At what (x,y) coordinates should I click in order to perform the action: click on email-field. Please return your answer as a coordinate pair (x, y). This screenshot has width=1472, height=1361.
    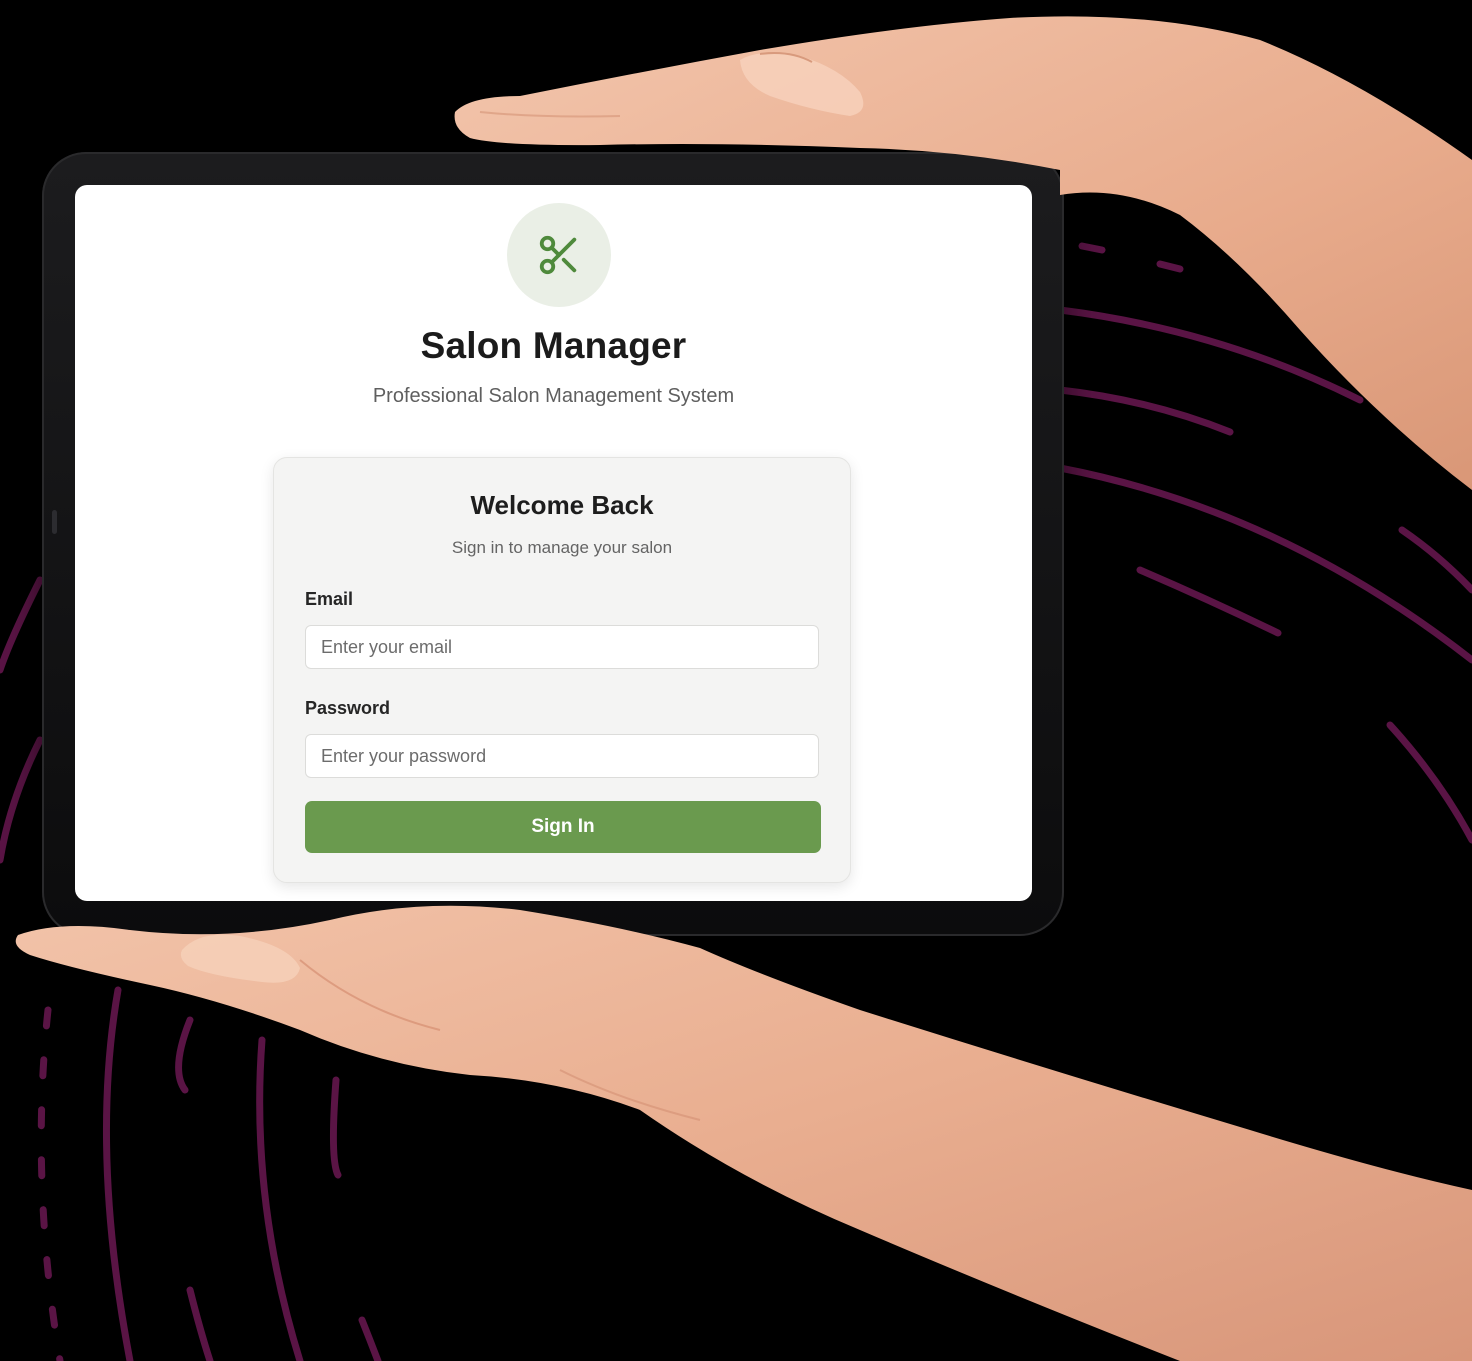
    Looking at the image, I should click on (562, 647).